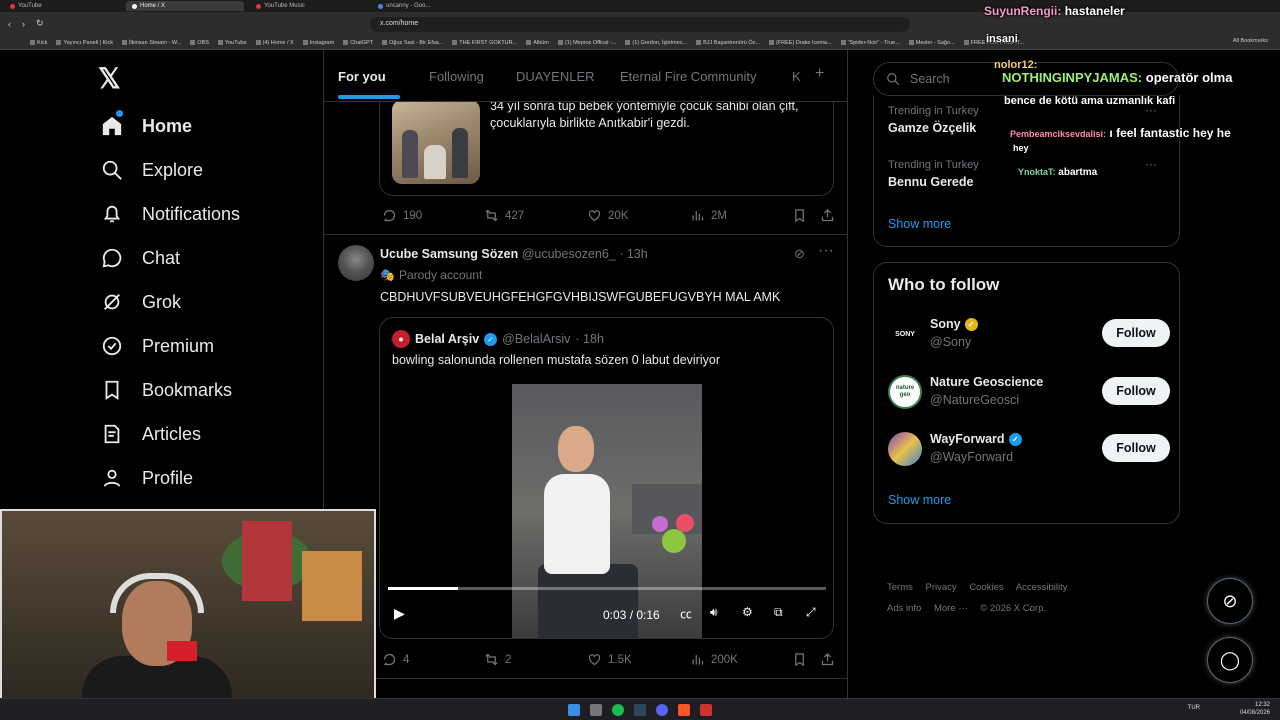 Image resolution: width=1280 pixels, height=720 pixels. I want to click on add-tab-icon: +, so click(819, 74).